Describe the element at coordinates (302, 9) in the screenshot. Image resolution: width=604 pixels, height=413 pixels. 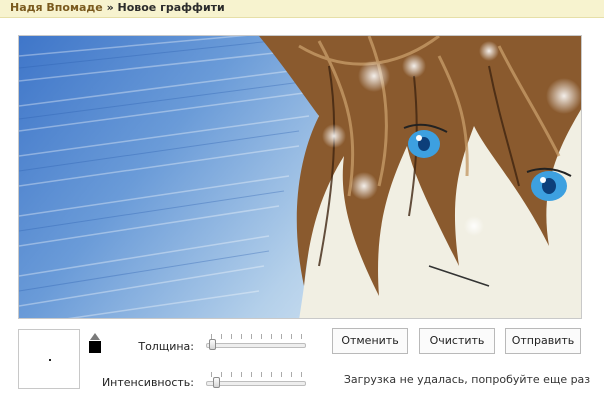
I see `breadcrumb: Надя Впомаде » Новое граффити` at that location.